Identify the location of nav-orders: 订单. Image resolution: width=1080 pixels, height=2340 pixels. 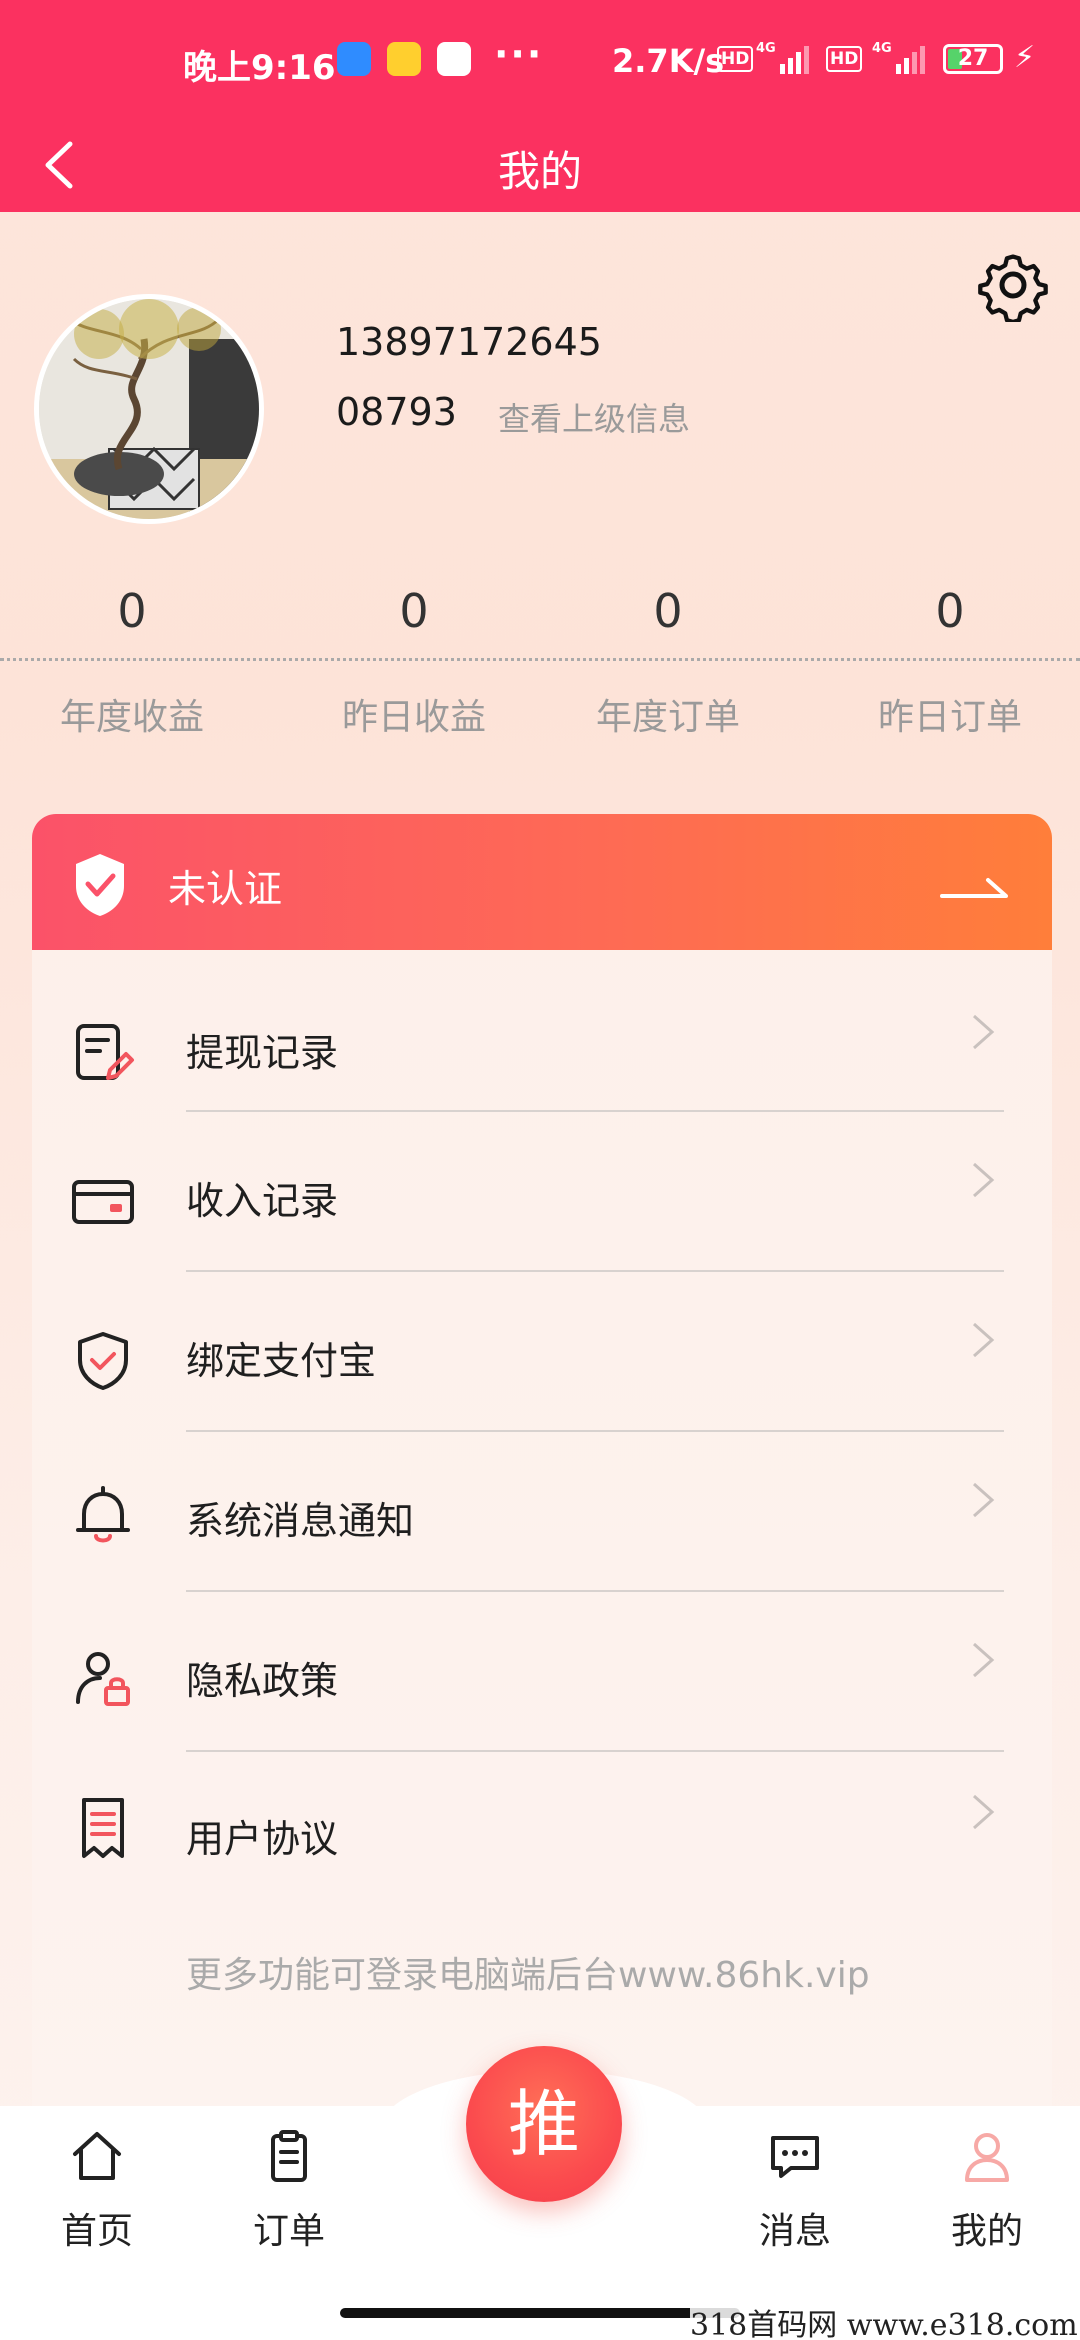
(289, 2193).